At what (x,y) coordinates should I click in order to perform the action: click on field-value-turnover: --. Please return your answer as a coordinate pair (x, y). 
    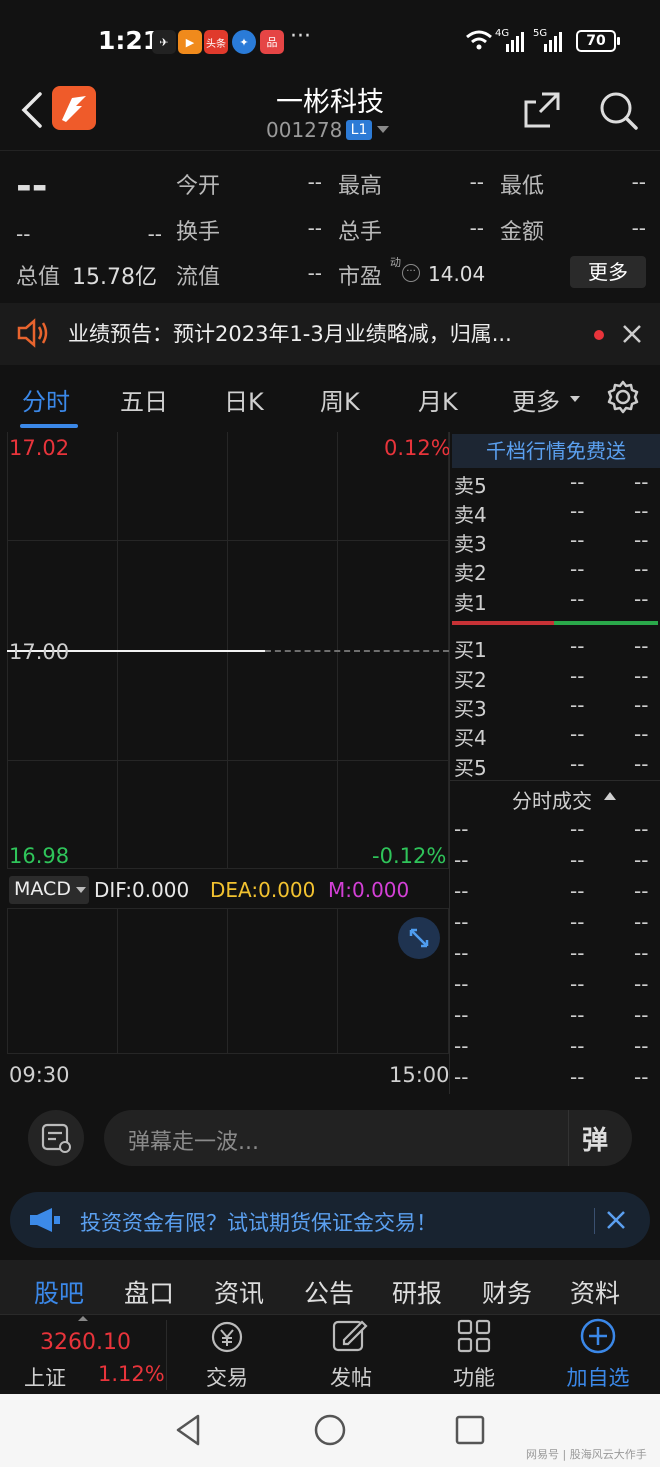
    Looking at the image, I should click on (314, 228).